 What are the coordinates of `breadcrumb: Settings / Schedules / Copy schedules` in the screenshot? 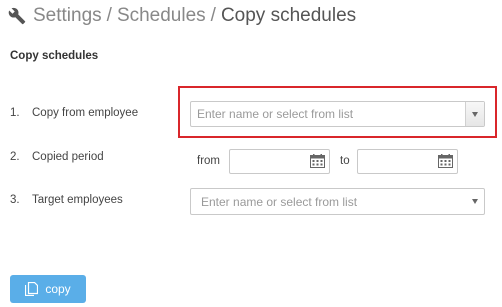 It's located at (182, 16).